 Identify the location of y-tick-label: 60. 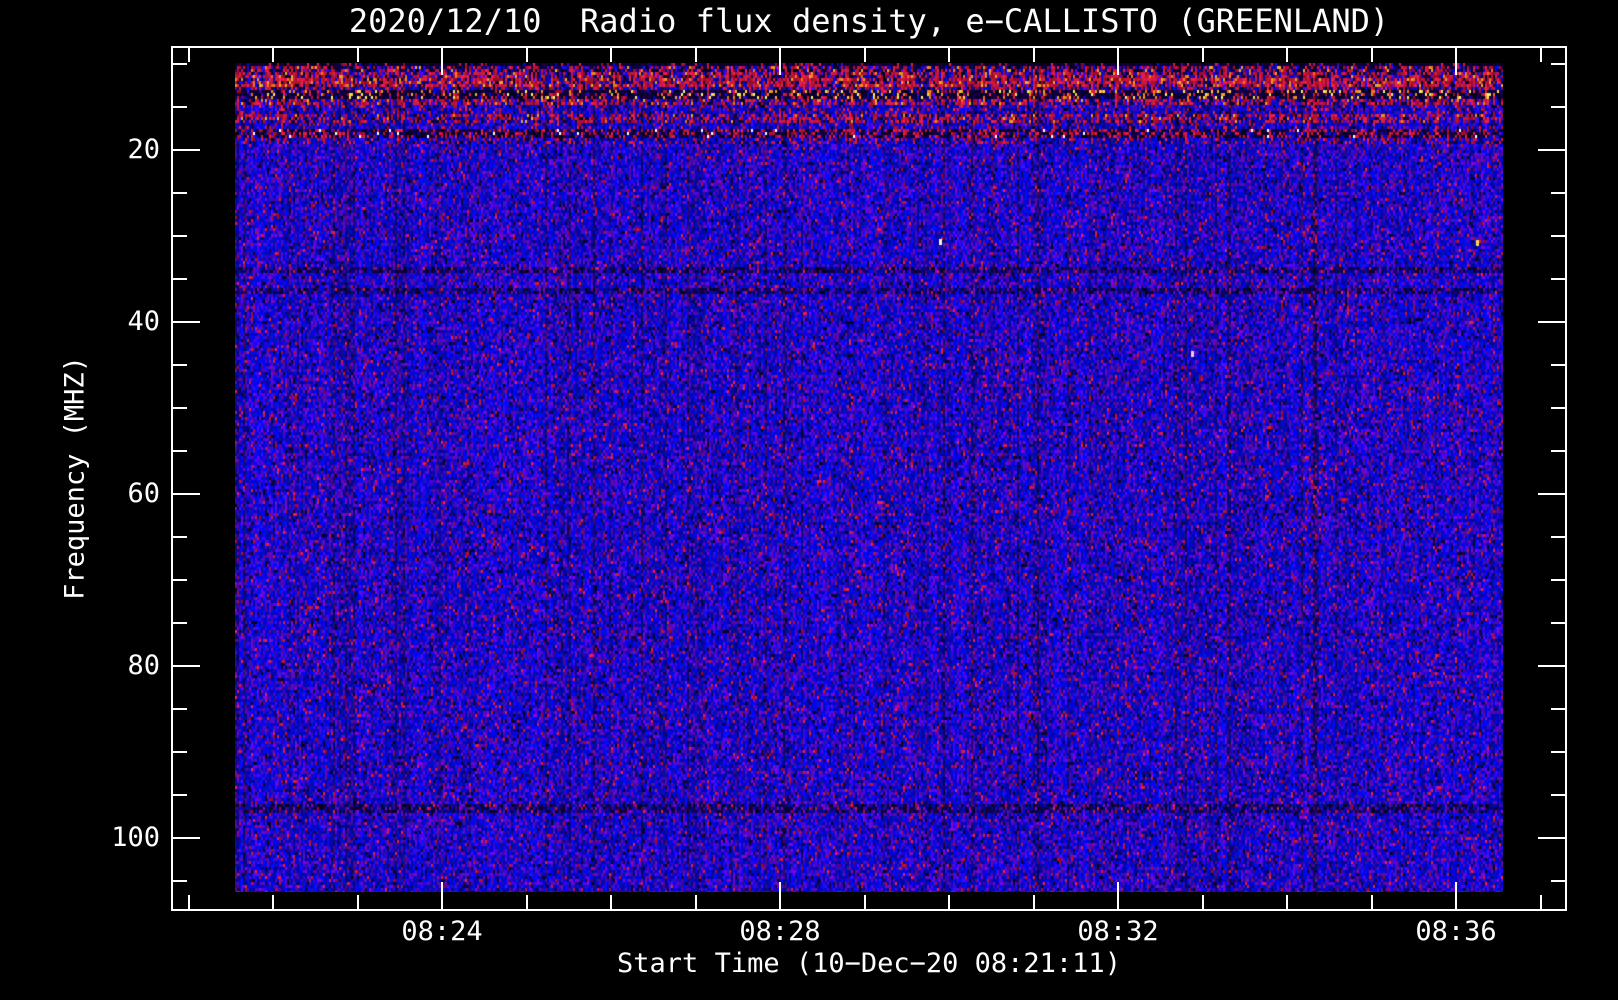
(143, 493).